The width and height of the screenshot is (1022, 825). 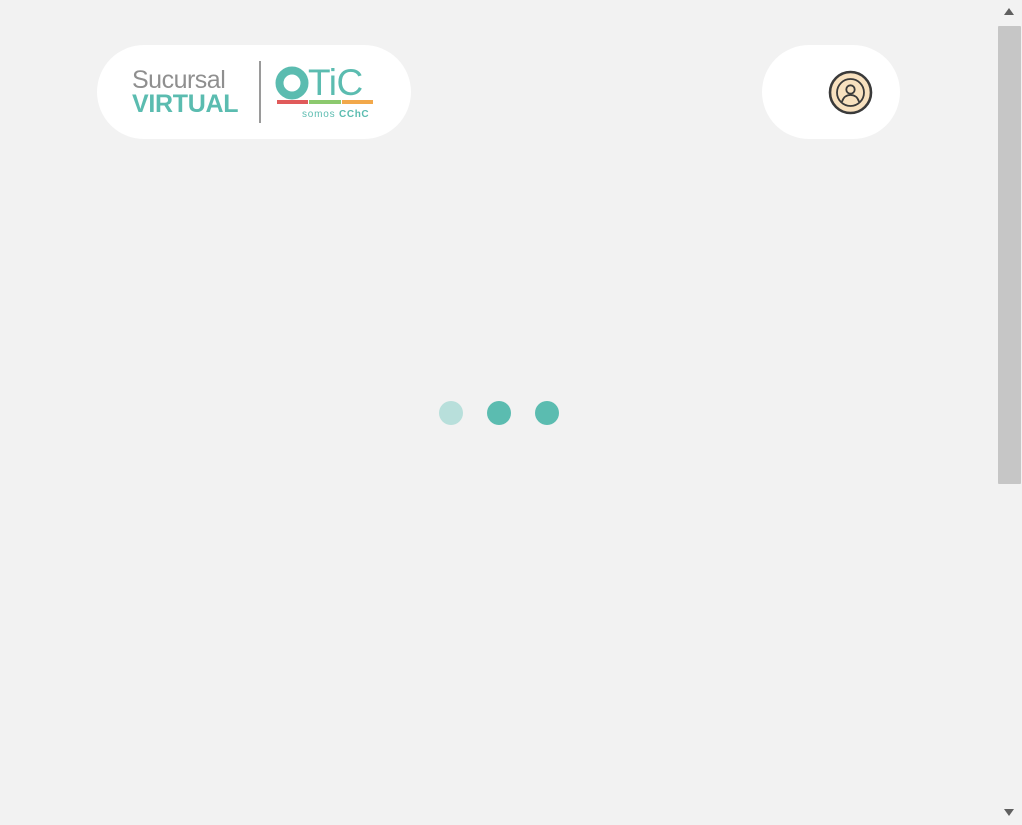 I want to click on scrollbar-thumb, so click(x=1009, y=255).